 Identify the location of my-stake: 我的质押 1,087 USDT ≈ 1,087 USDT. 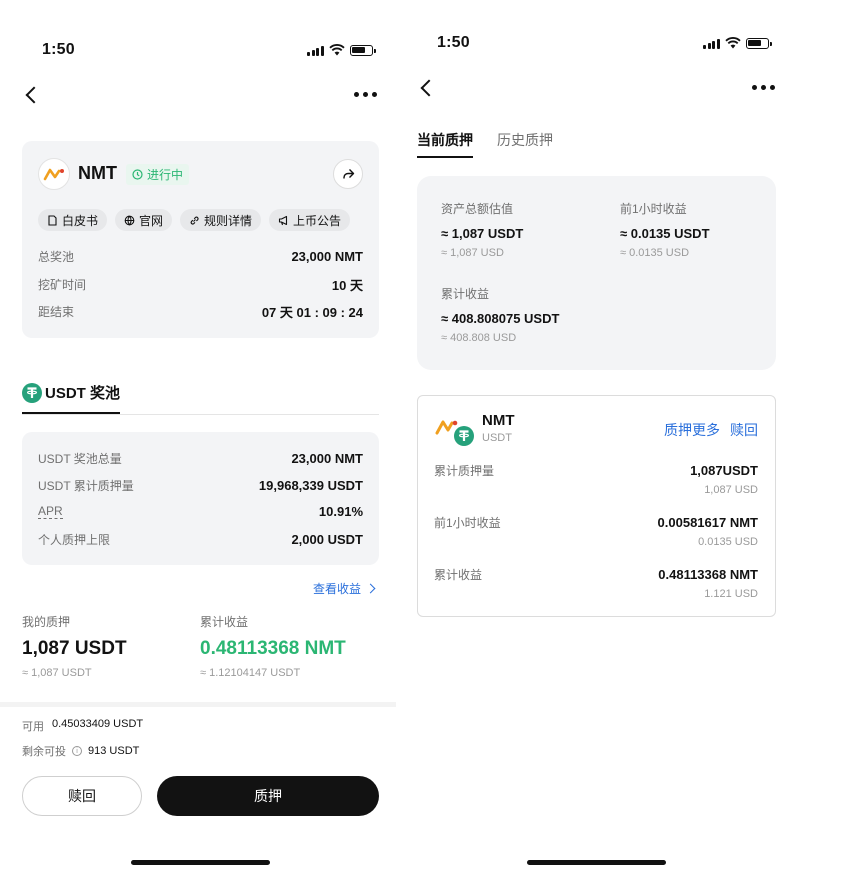
(74, 646).